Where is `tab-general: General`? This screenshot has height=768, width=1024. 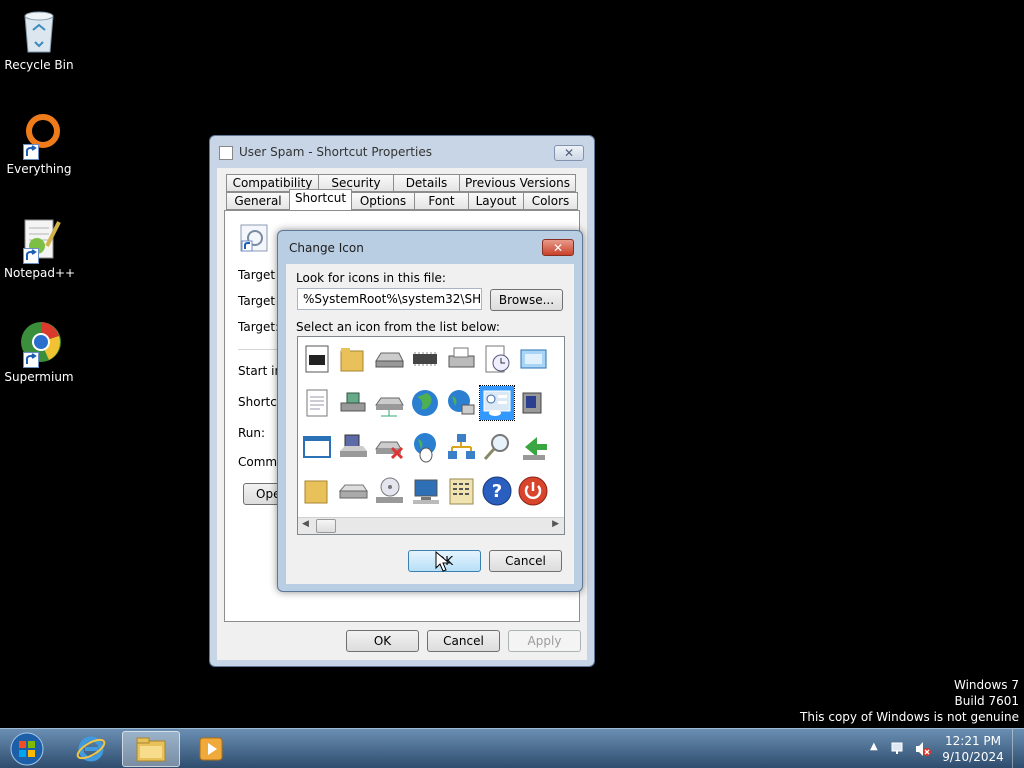 tab-general: General is located at coordinates (258, 201).